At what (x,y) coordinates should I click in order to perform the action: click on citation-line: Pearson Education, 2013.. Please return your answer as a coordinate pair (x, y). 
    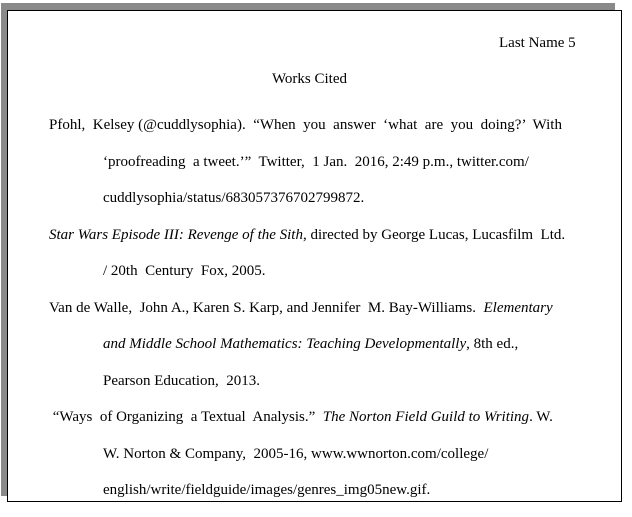
    Looking at the image, I should click on (356, 381).